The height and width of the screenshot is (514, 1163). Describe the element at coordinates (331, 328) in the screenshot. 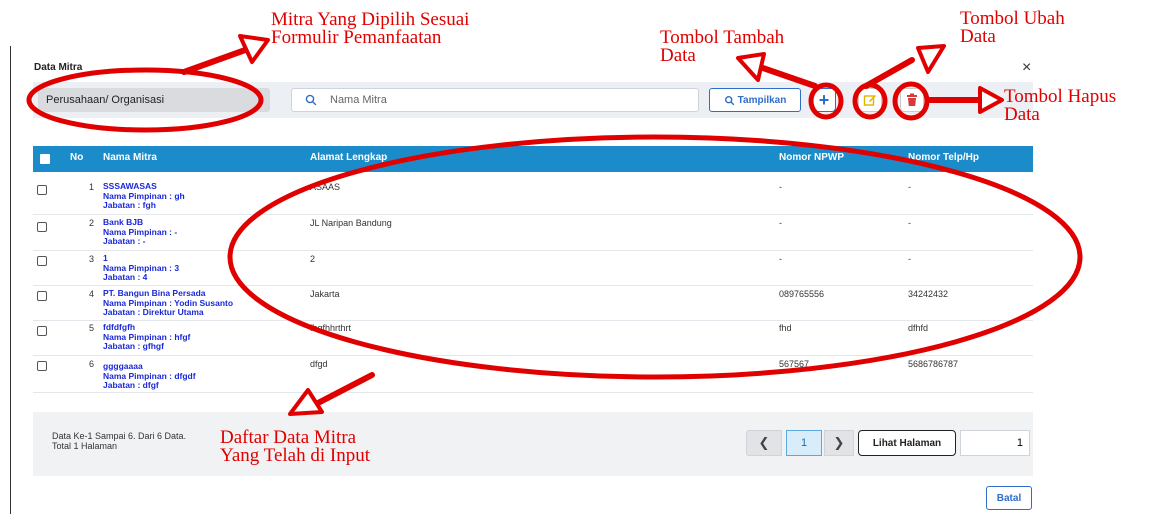

I see `address-cell: fhgfhhrthrt` at that location.